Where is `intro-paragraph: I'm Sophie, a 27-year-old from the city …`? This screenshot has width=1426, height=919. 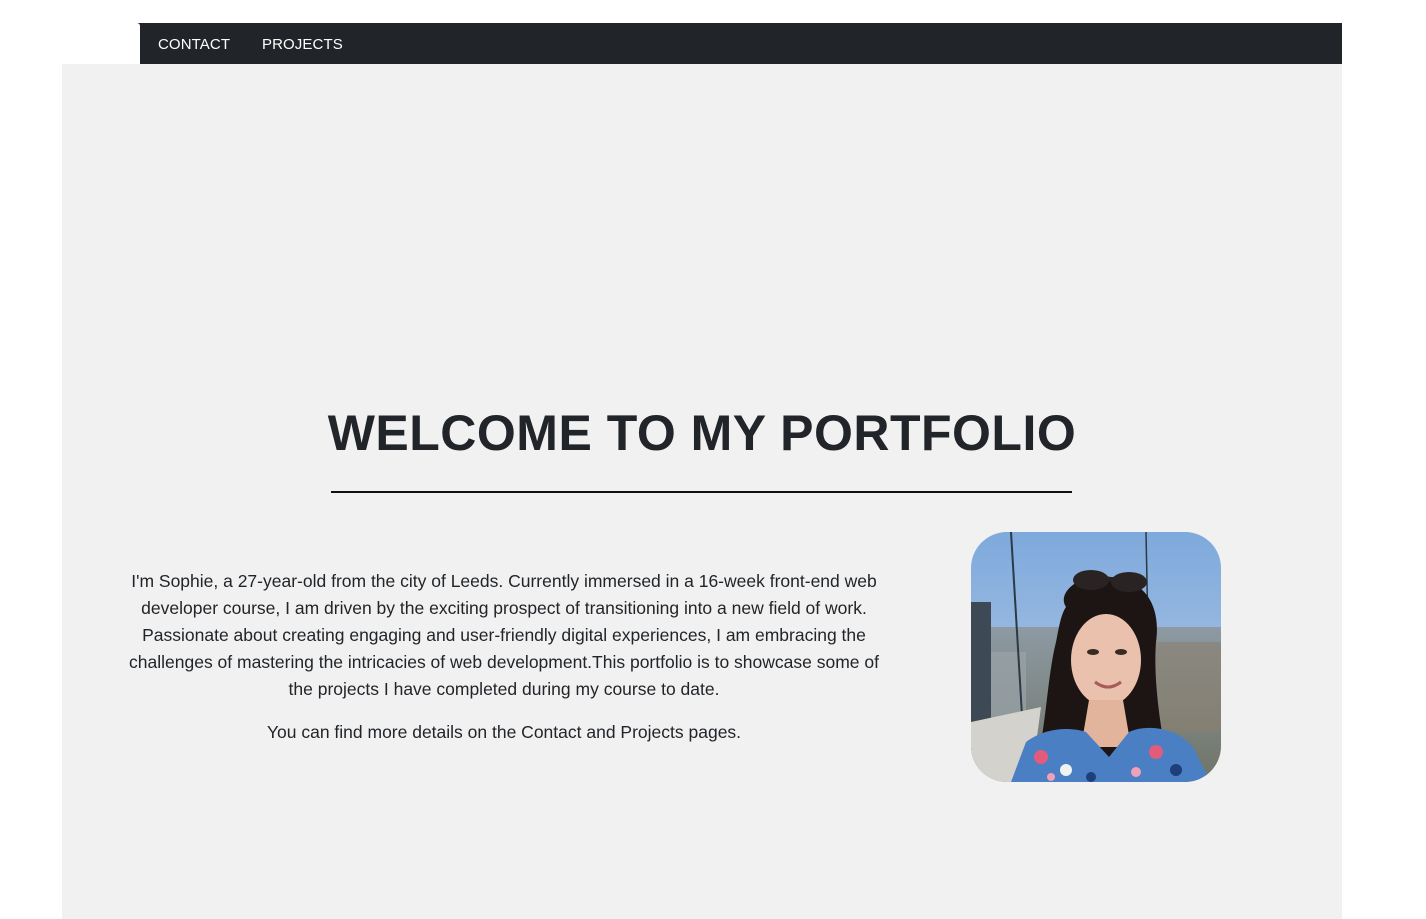
intro-paragraph: I'm Sophie, a 27-year-old from the city … is located at coordinates (504, 635).